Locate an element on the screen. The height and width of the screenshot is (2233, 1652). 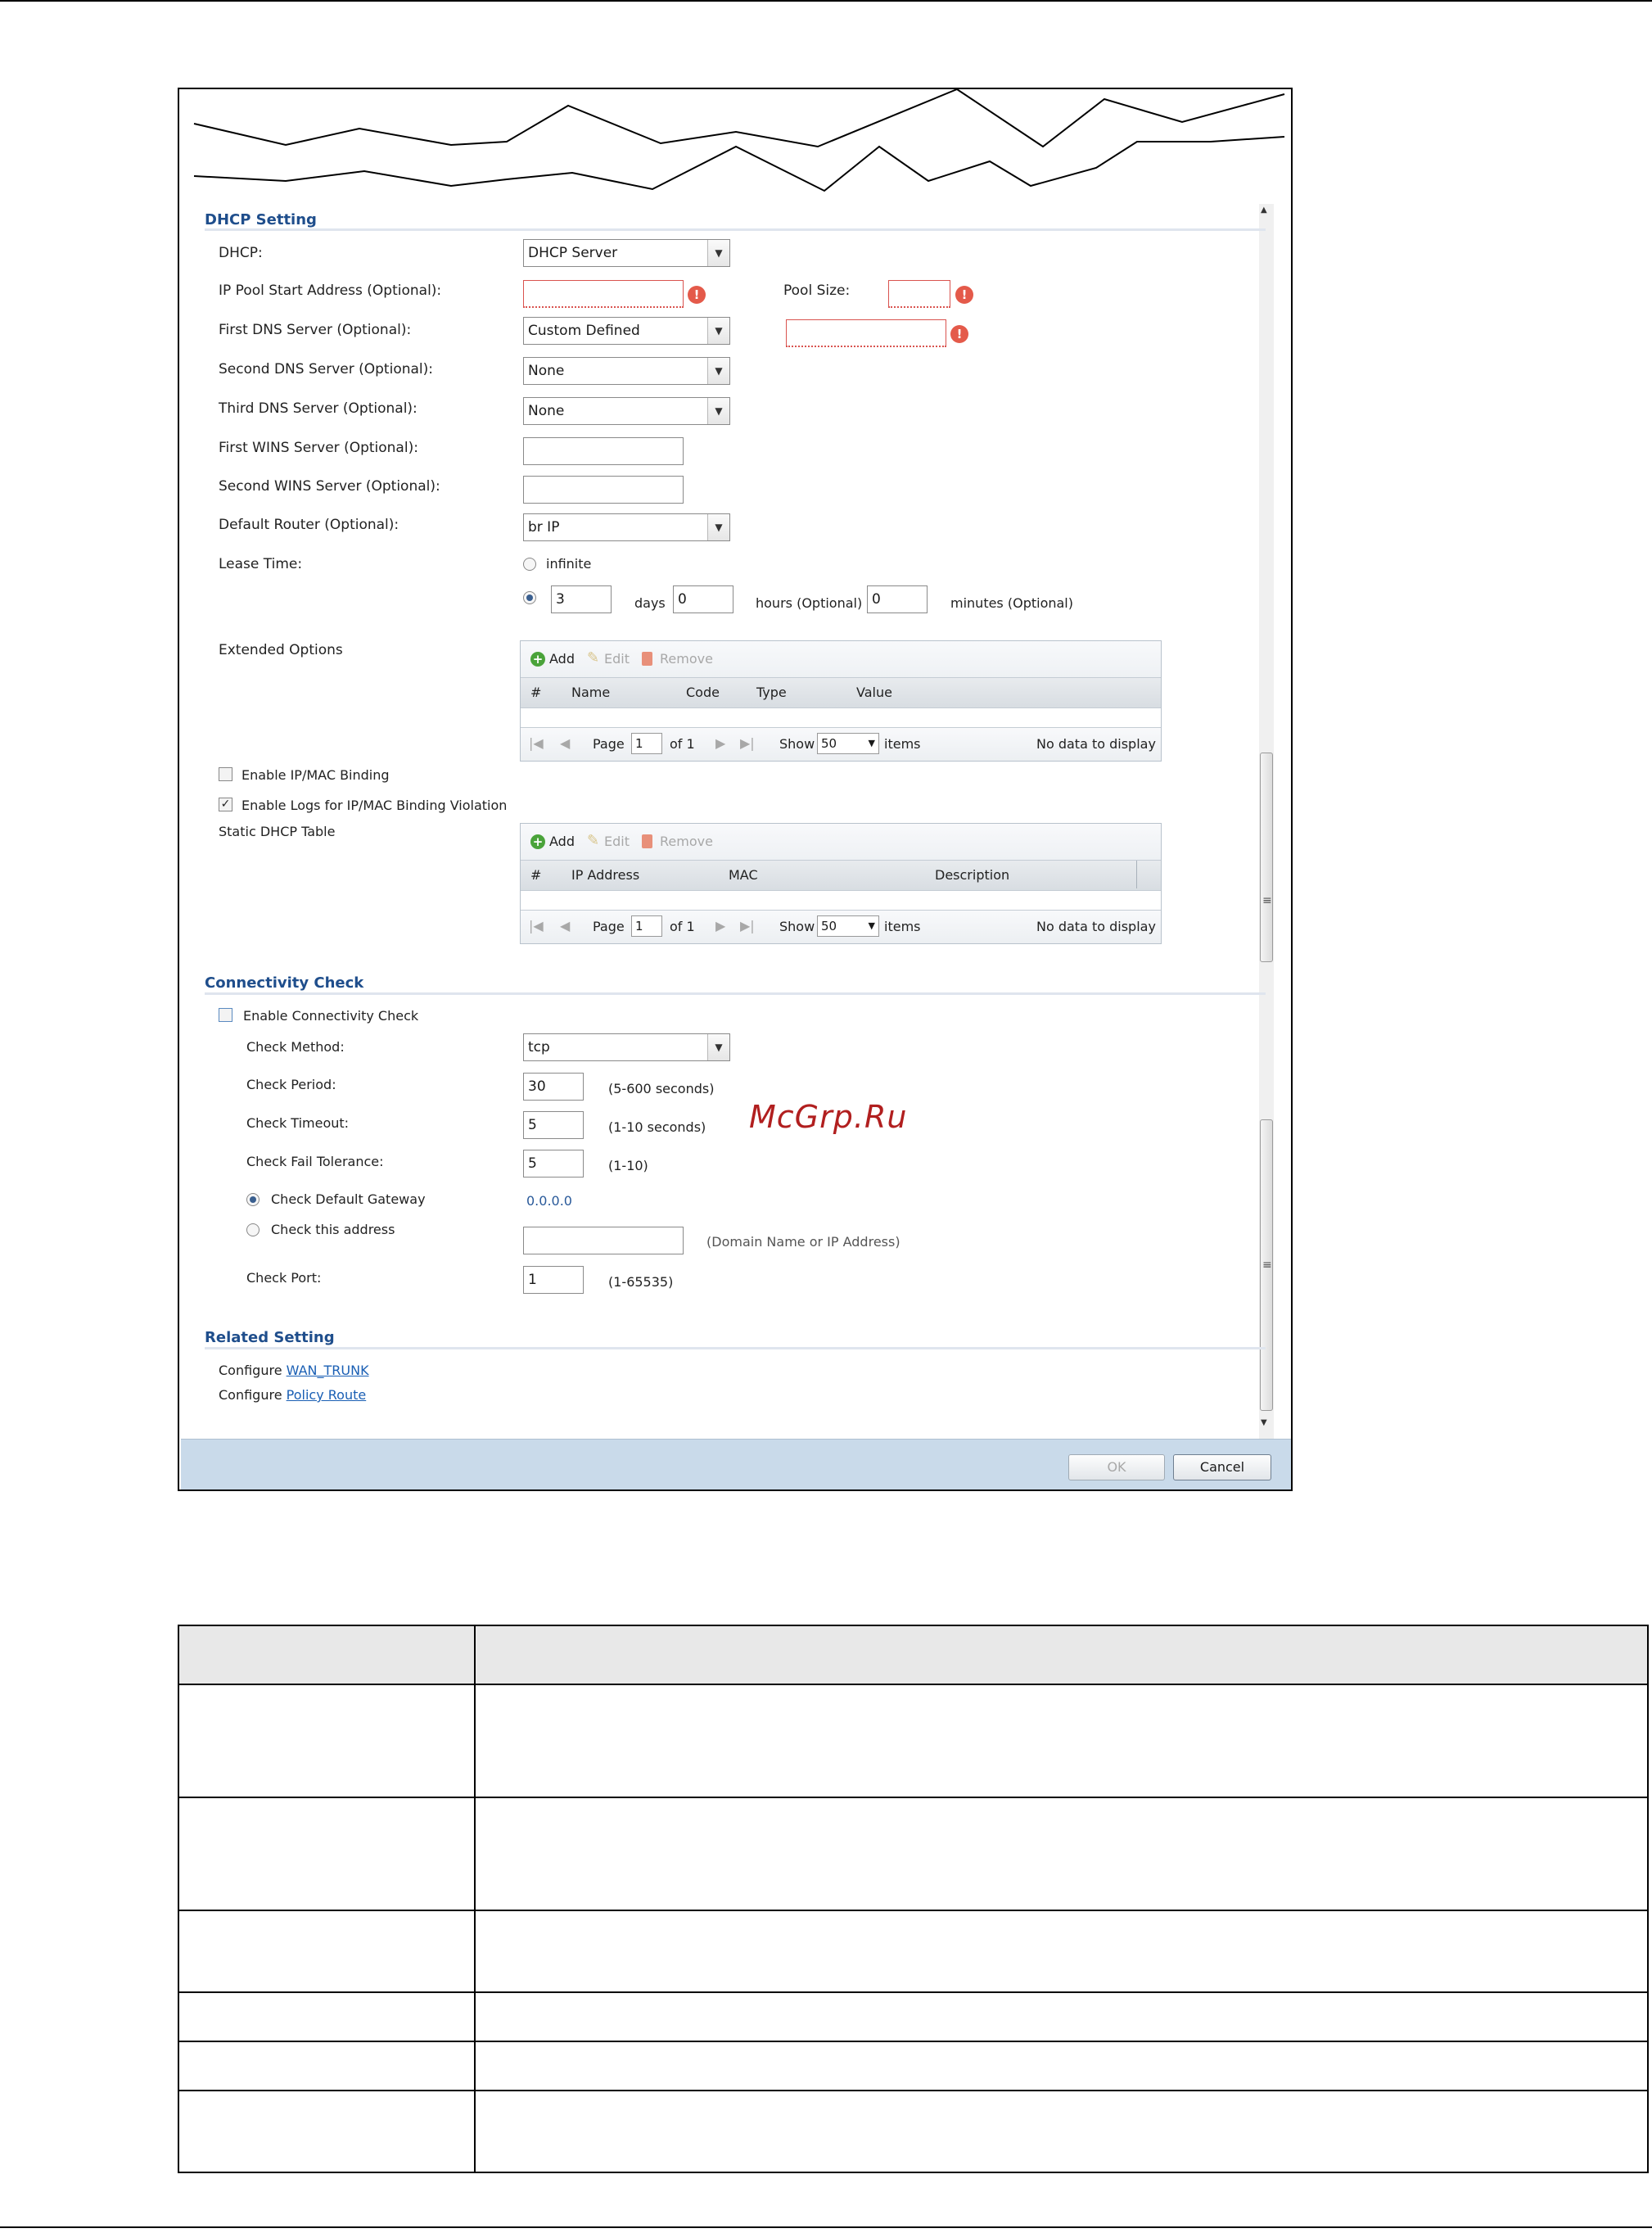
check-timeout-hint: (1-10 seconds) is located at coordinates (657, 1127).